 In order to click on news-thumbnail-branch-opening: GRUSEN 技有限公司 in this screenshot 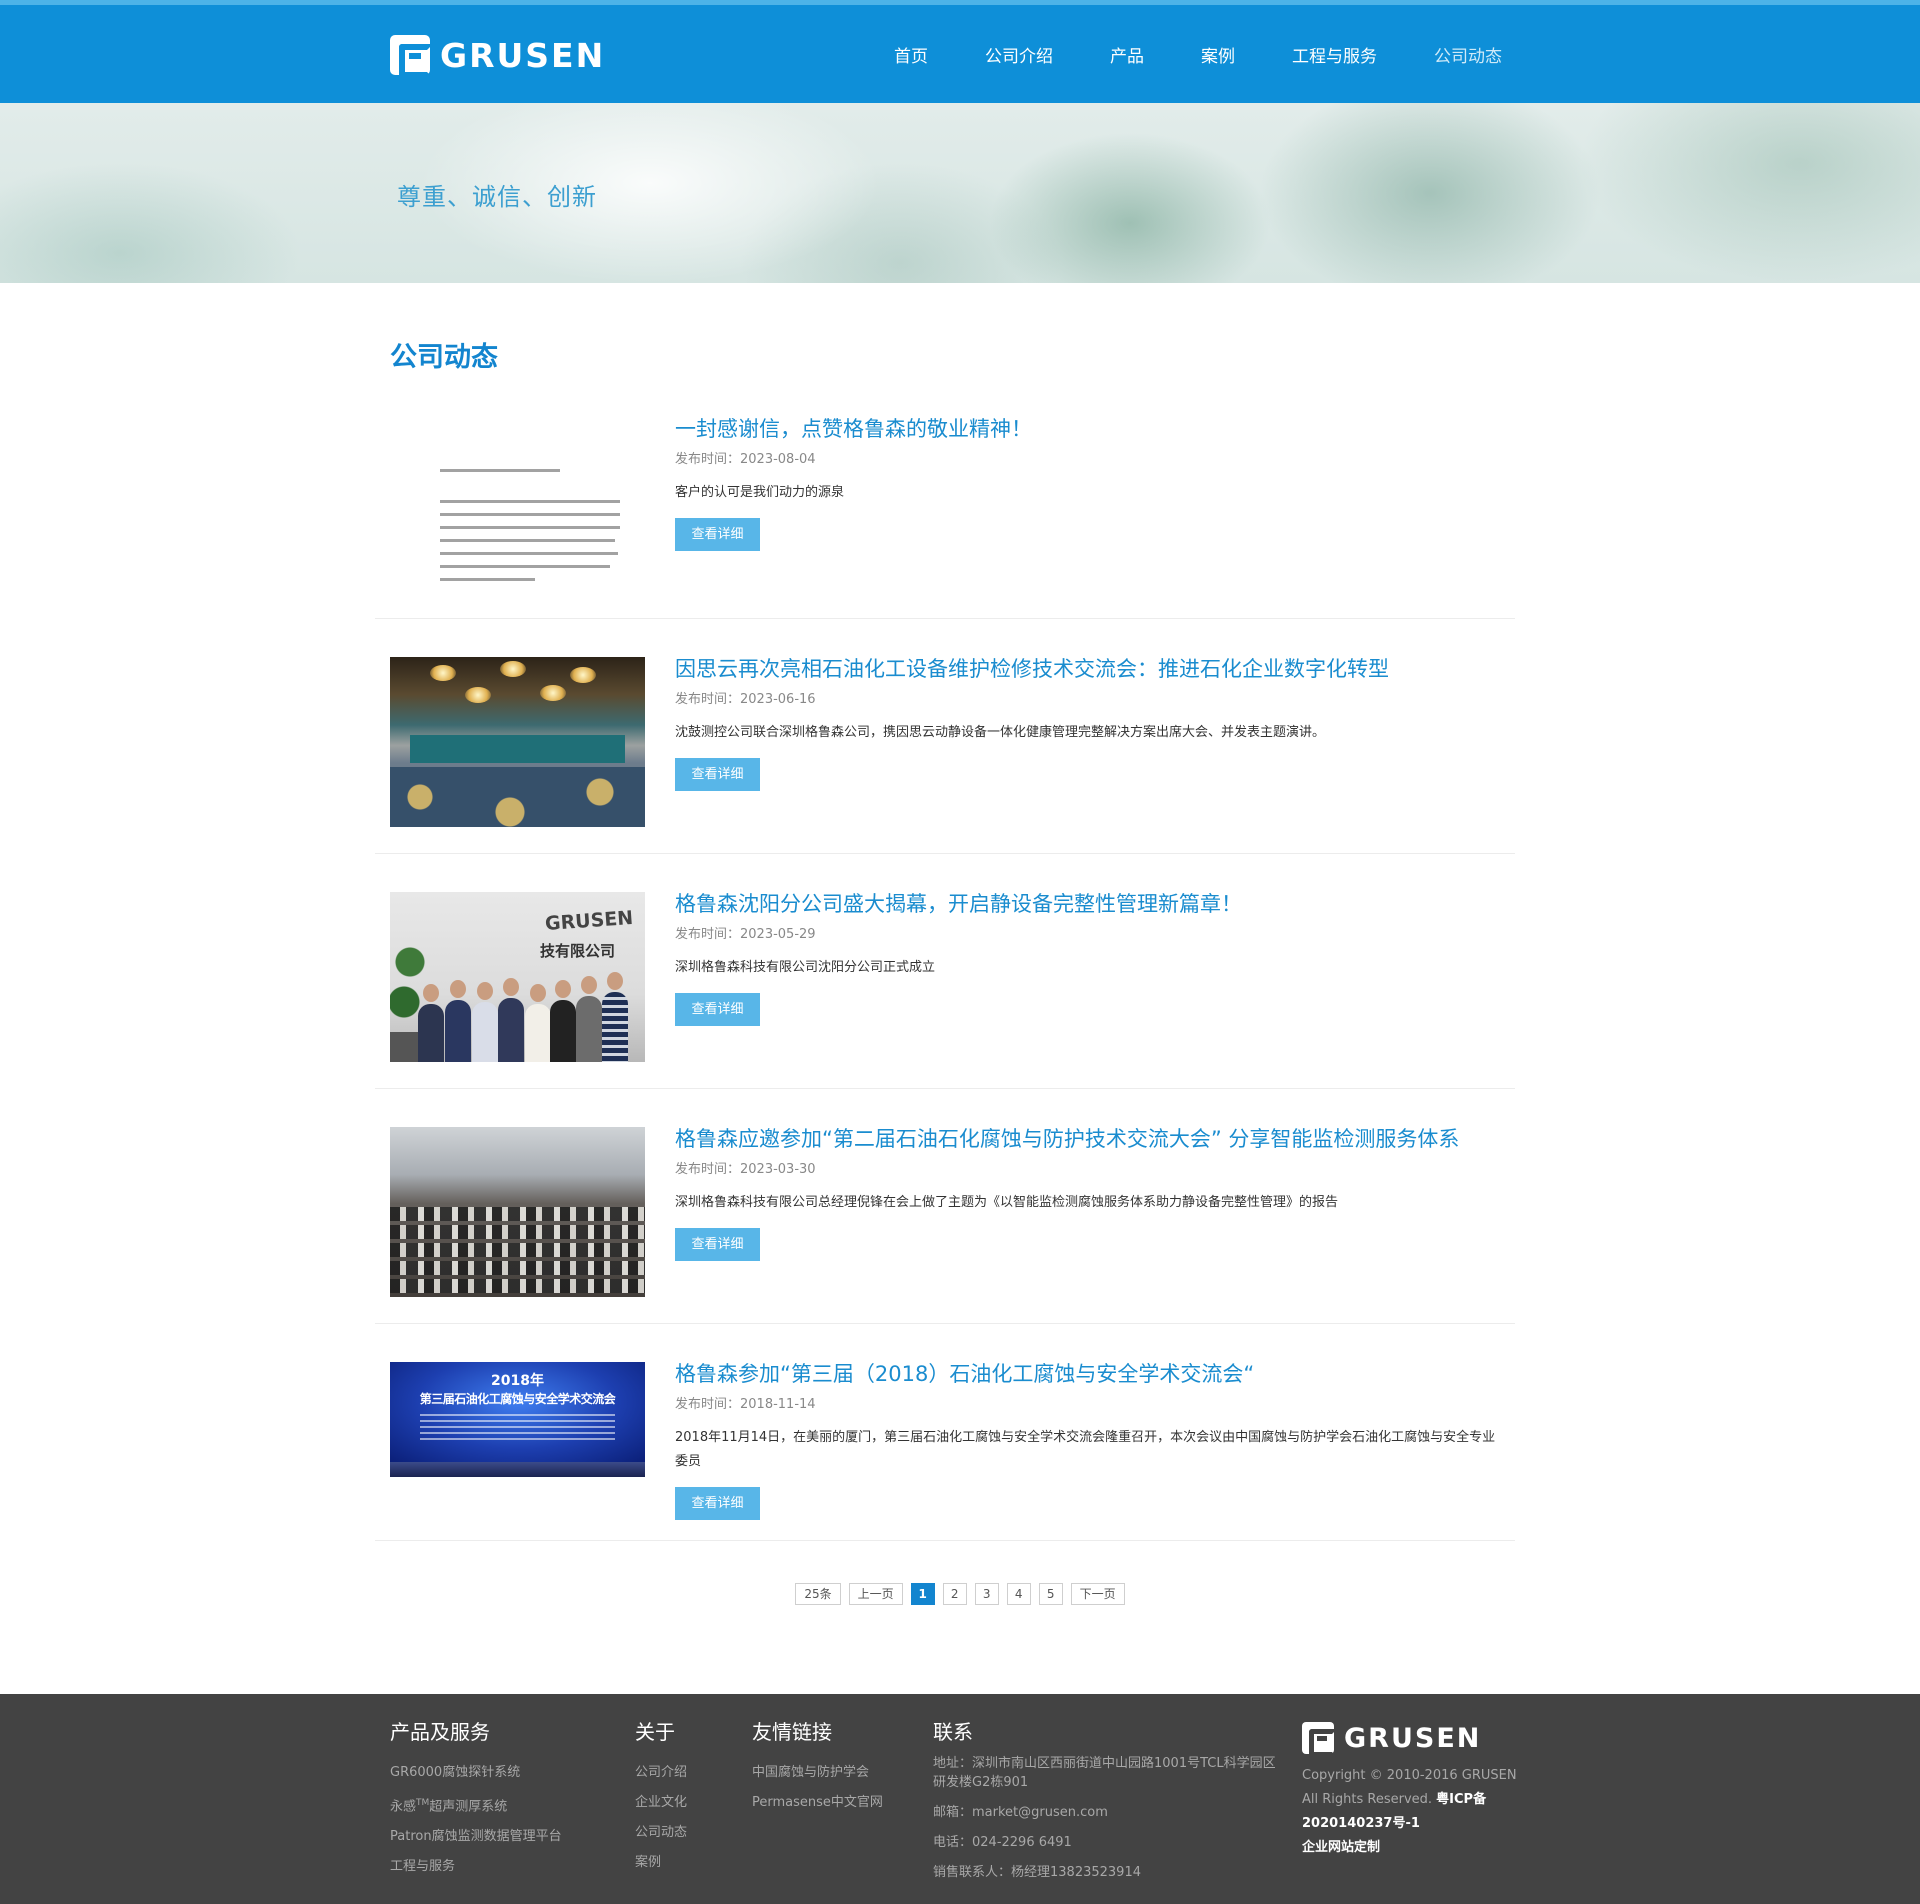, I will do `click(517, 977)`.